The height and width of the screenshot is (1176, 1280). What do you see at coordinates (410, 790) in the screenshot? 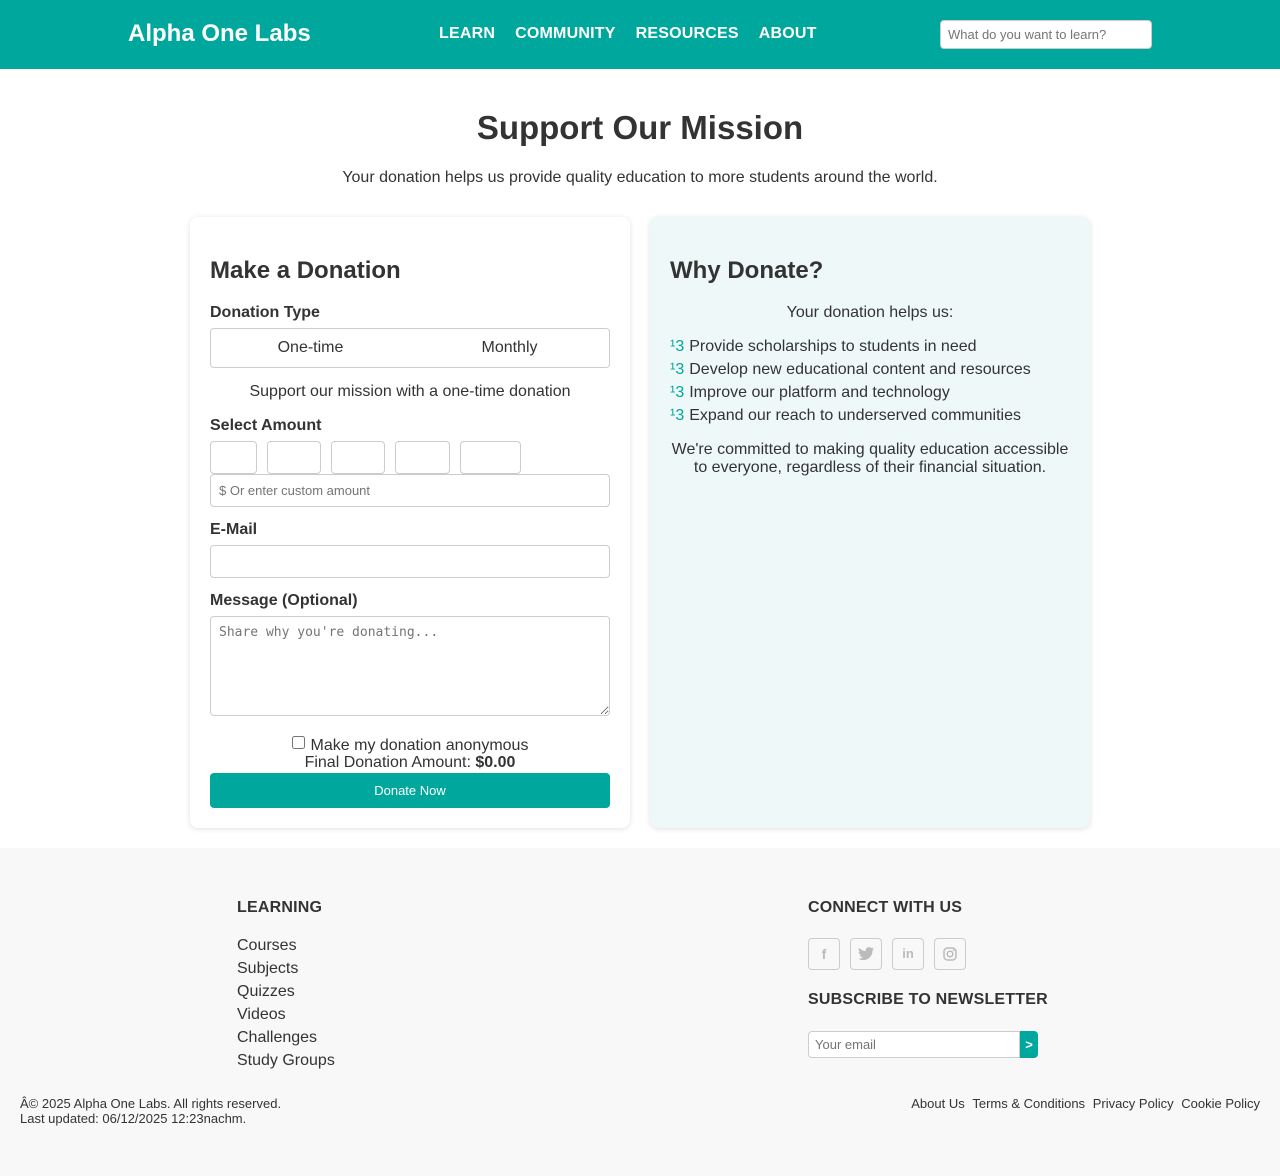
I see `donate-now-button: Donate Now` at bounding box center [410, 790].